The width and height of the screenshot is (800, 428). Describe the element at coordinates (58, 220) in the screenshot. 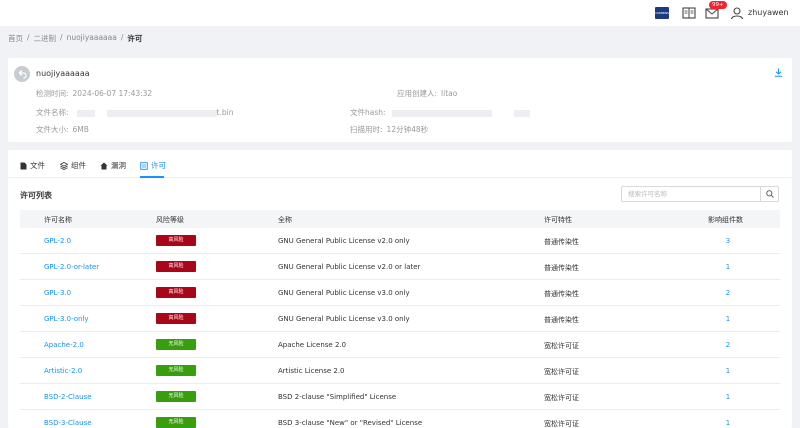

I see `column-header: 许可名称` at that location.